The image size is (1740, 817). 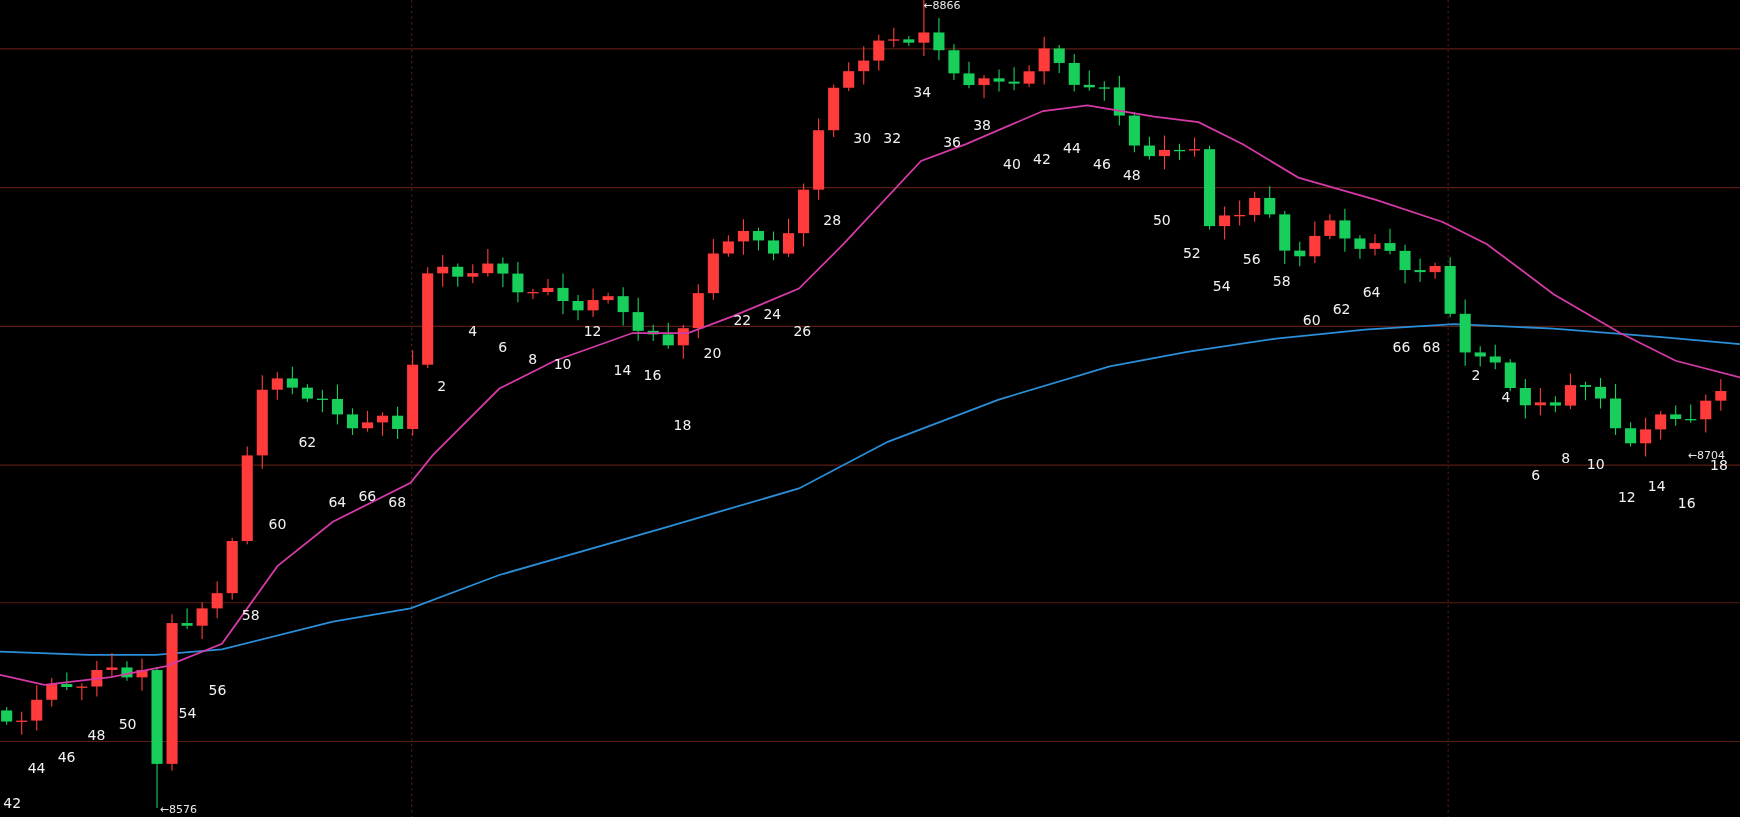 What do you see at coordinates (982, 125) in the screenshot?
I see `bar-count-label: 38` at bounding box center [982, 125].